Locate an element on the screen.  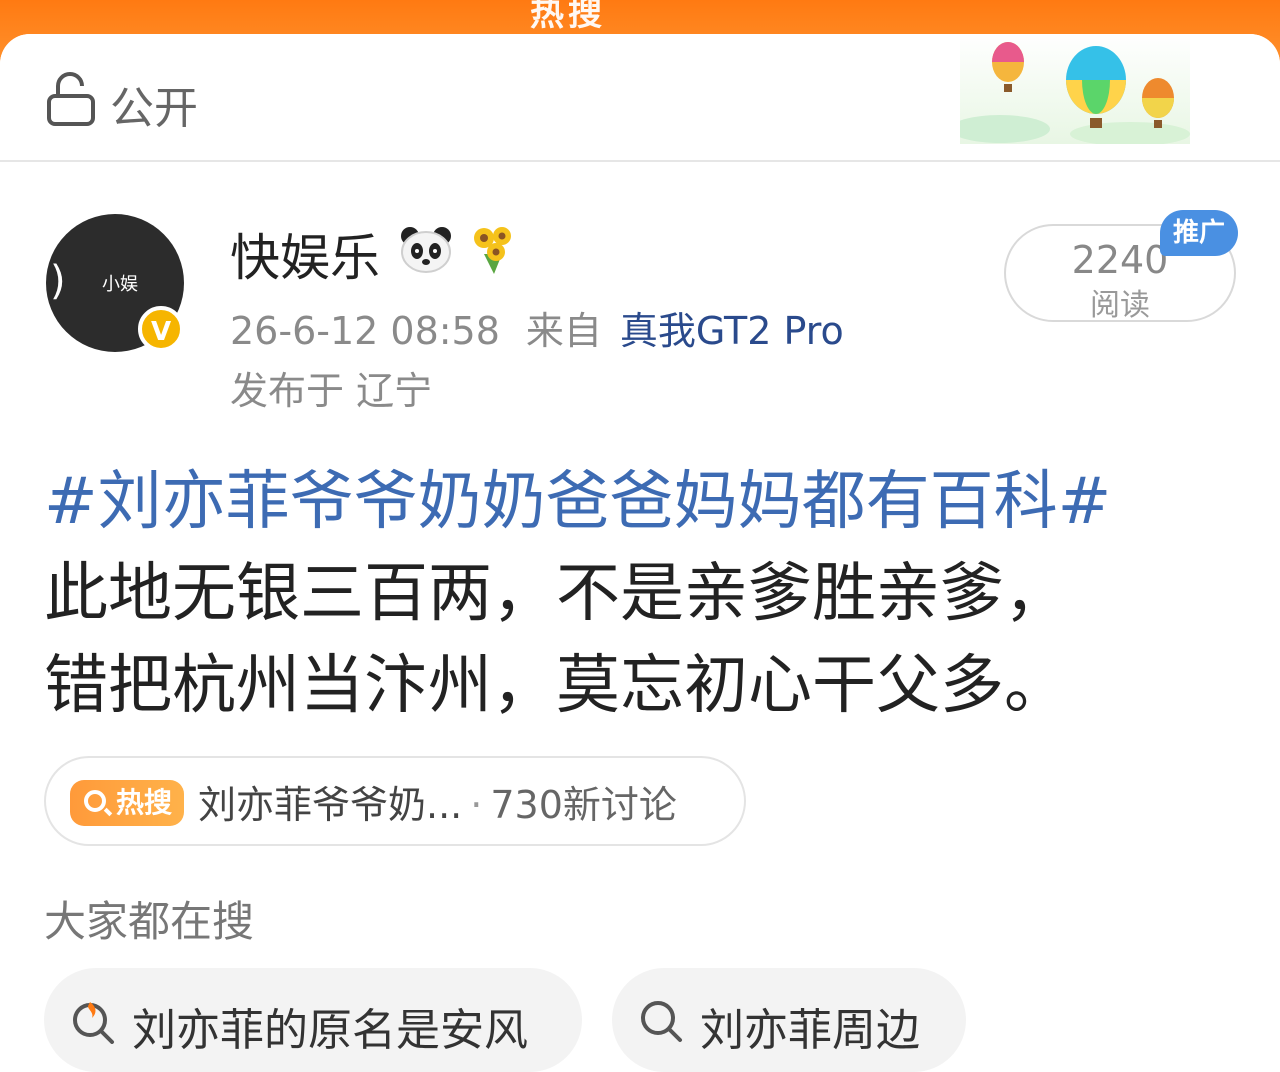
post-timestamp: 26-6-12 08:58 is located at coordinates (365, 331).